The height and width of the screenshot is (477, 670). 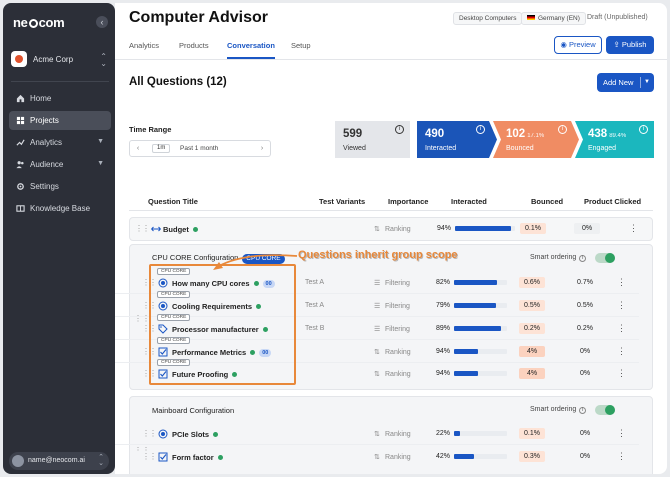 I want to click on sidebar-item-home: Home, so click(x=60, y=98).